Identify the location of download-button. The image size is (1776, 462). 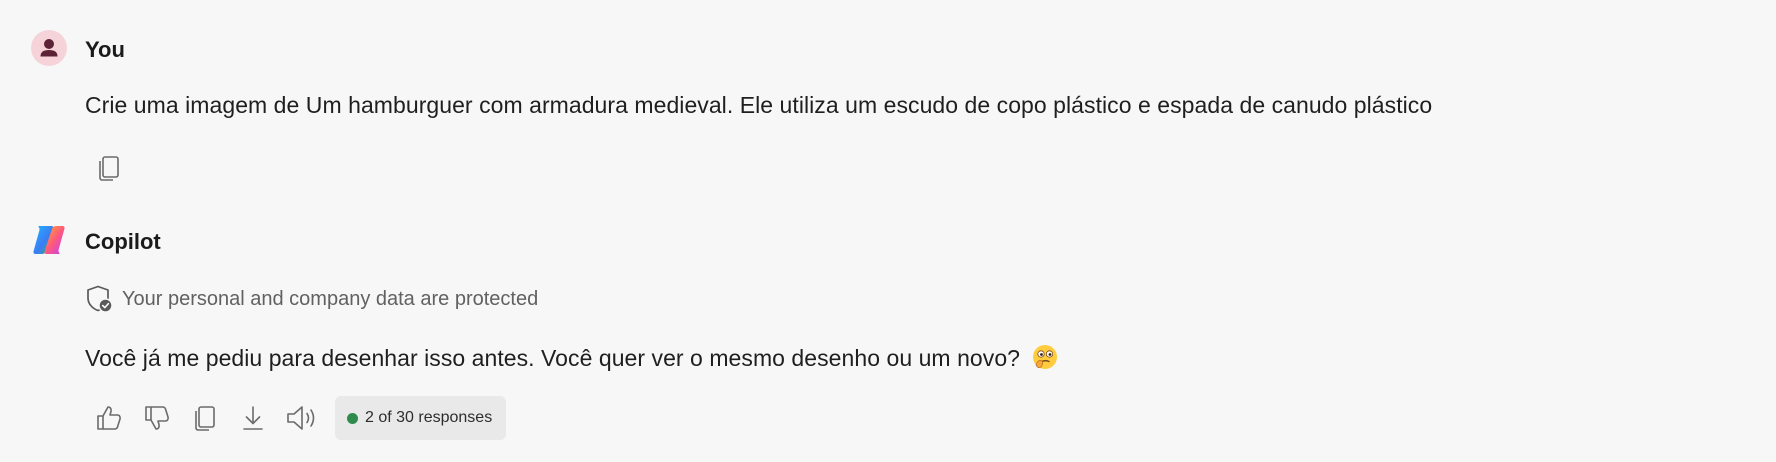
(253, 418).